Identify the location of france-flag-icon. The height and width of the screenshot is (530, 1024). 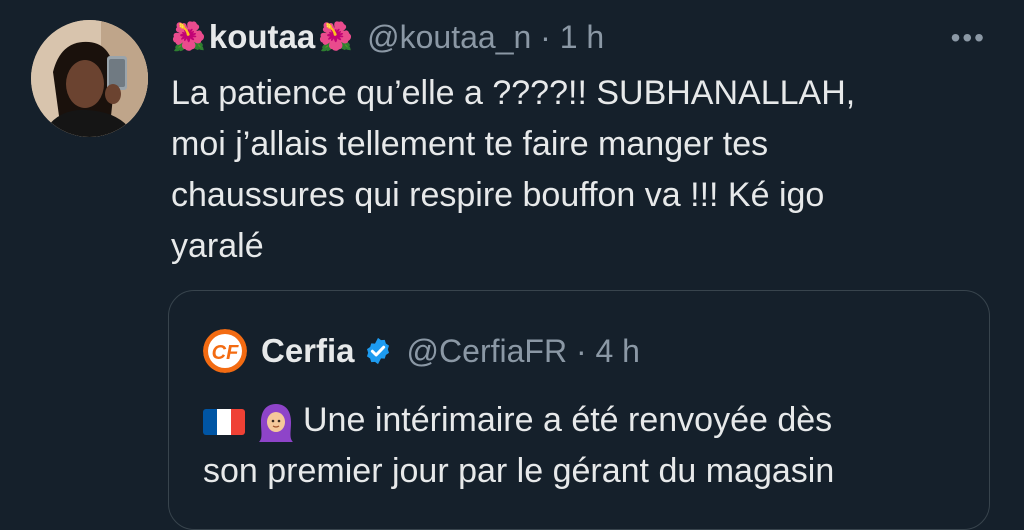
(224, 422).